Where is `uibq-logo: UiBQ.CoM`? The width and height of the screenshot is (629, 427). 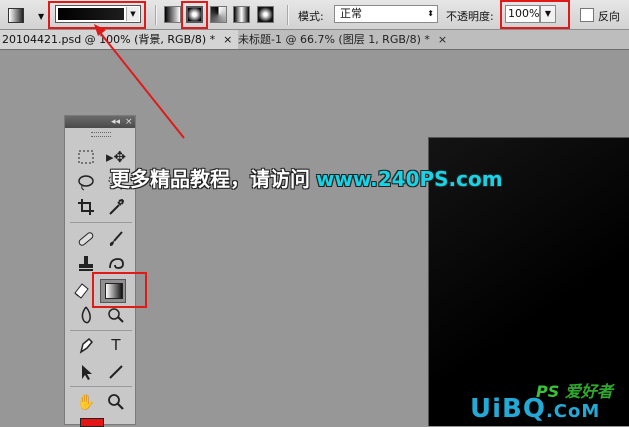 uibq-logo: UiBQ.CoM is located at coordinates (535, 409).